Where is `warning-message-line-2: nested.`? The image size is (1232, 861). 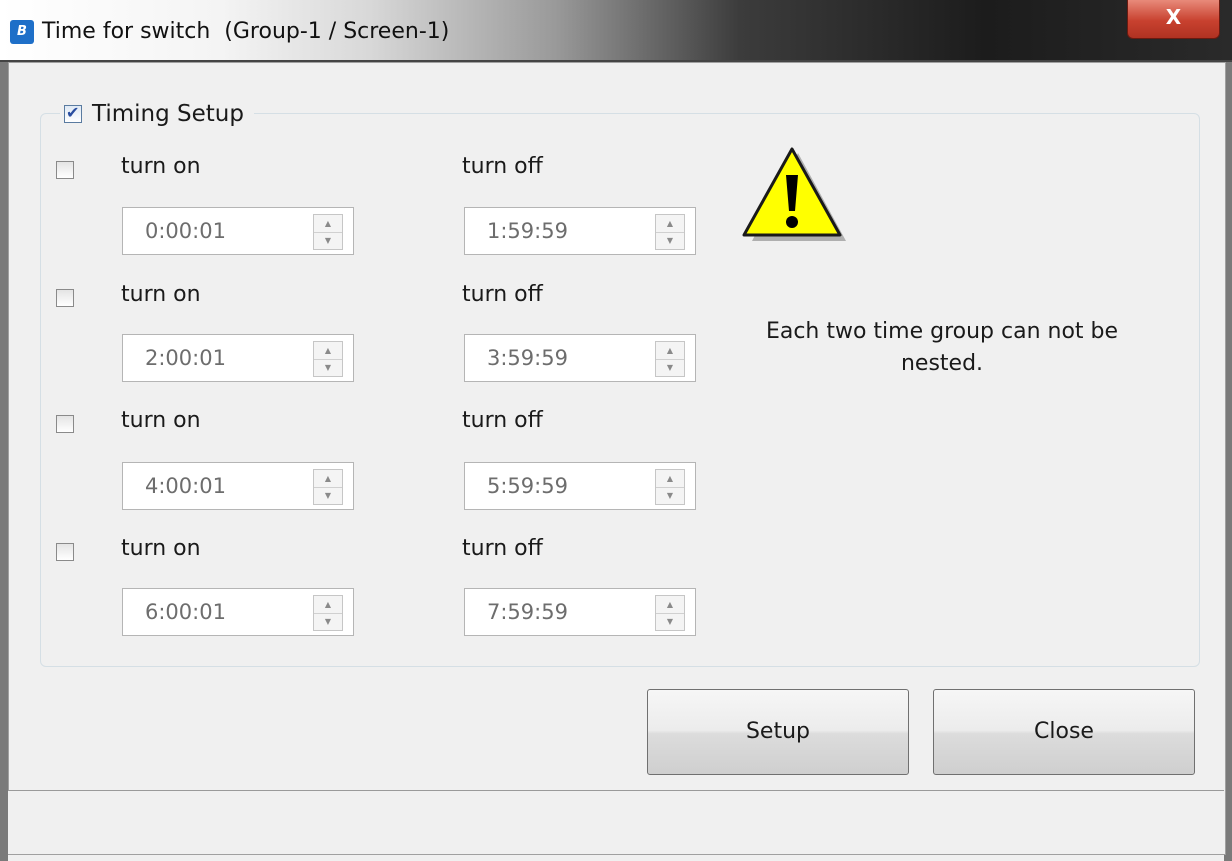 warning-message-line-2: nested. is located at coordinates (942, 363).